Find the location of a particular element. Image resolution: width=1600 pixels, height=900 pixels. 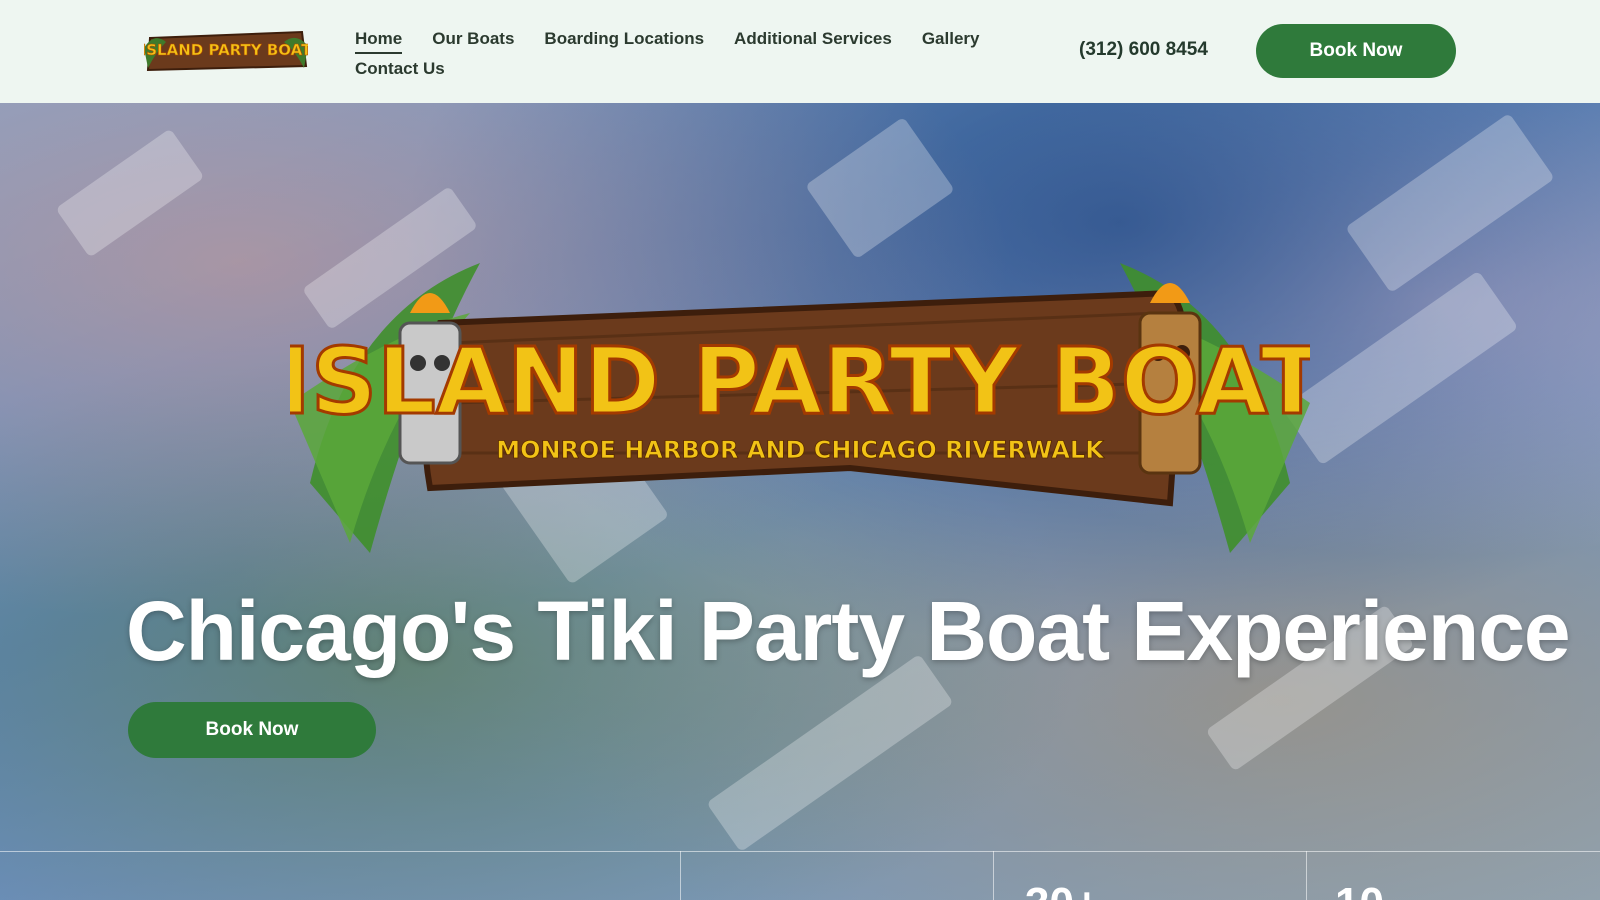

stat-value: 30+ is located at coordinates (1062, 889).